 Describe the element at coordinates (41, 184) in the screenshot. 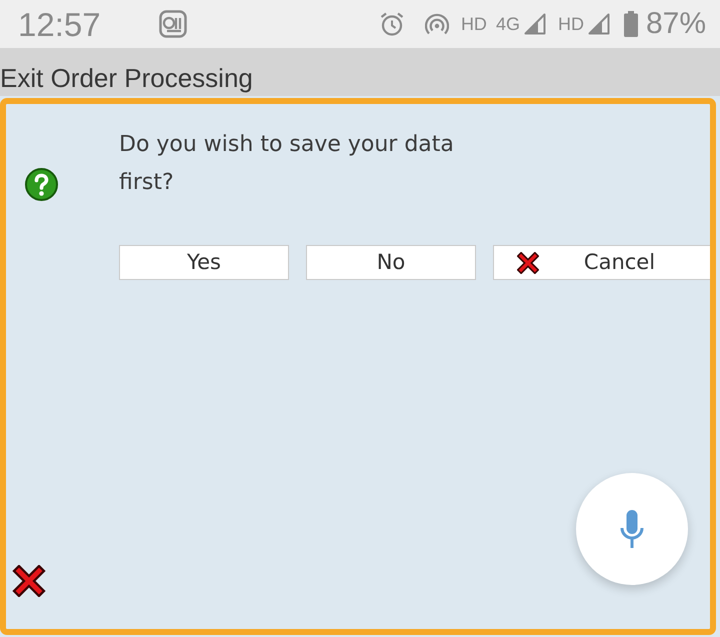

I see `help-icon` at that location.